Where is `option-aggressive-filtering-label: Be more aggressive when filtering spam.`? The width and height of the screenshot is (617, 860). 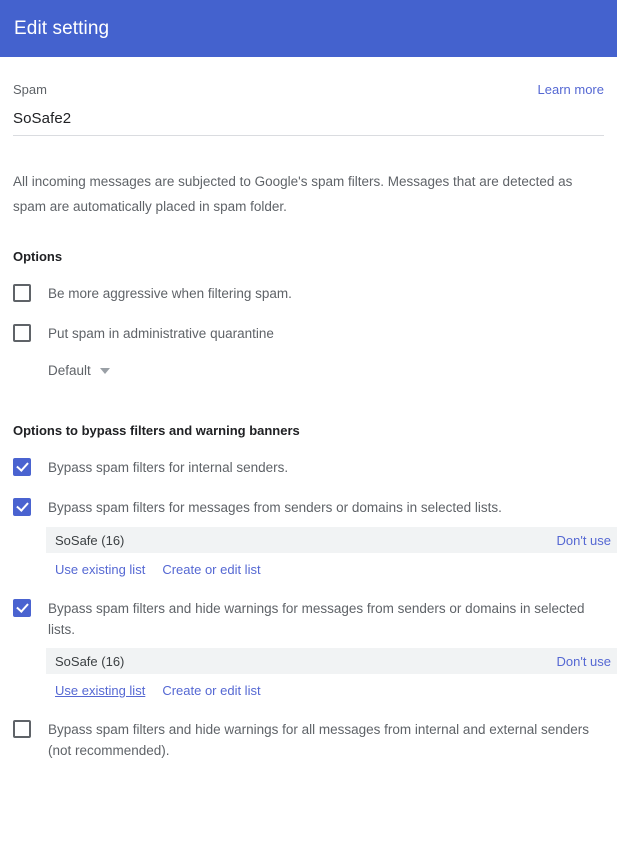
option-aggressive-filtering-label: Be more aggressive when filtering spam. is located at coordinates (170, 293).